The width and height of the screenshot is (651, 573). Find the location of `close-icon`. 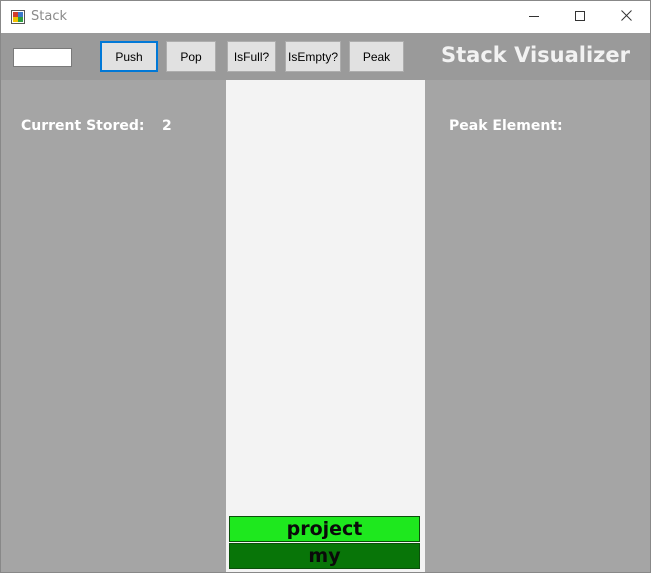

close-icon is located at coordinates (626, 17).